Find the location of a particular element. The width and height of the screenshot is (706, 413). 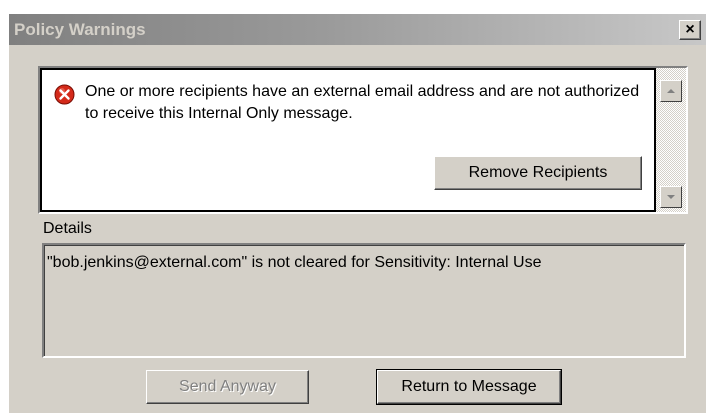

close-button: × is located at coordinates (690, 30).